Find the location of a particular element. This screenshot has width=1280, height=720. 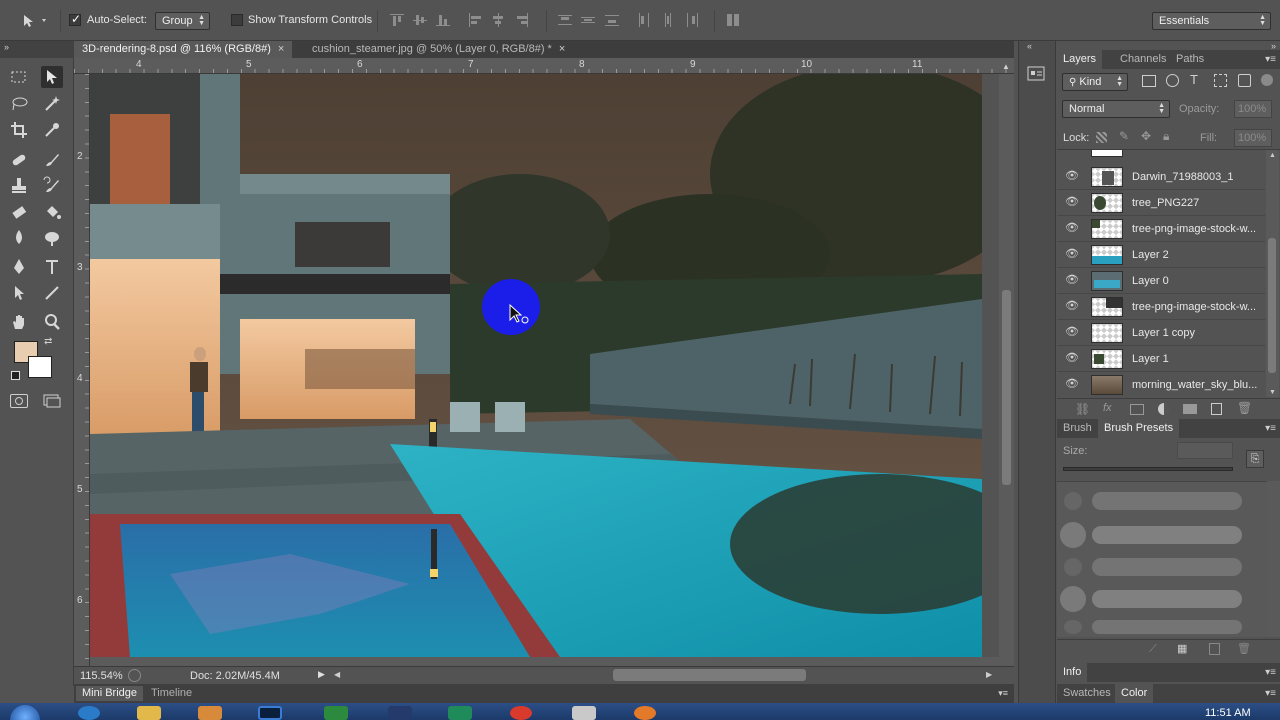

tab-paths: Paths is located at coordinates (1190, 59).